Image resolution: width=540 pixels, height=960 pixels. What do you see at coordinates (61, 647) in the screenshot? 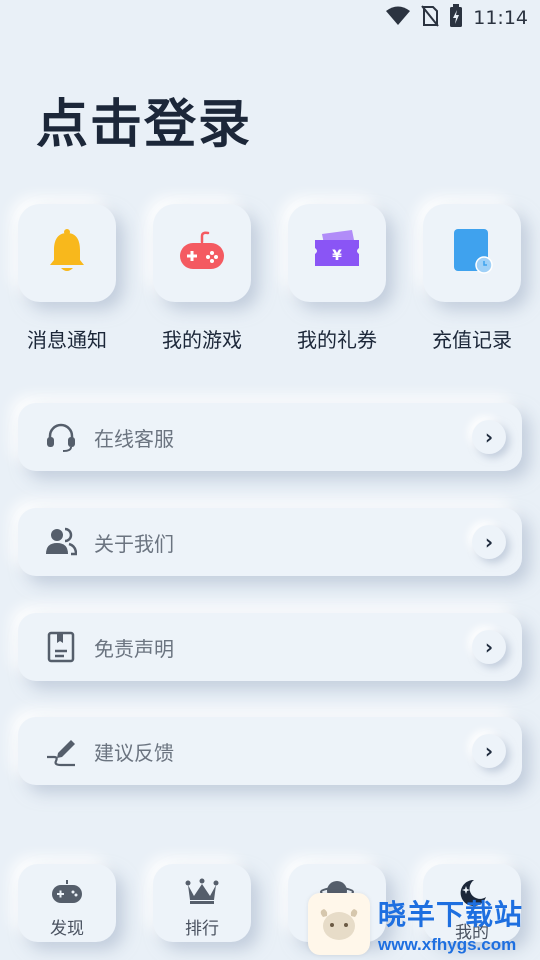
I see `document-icon` at bounding box center [61, 647].